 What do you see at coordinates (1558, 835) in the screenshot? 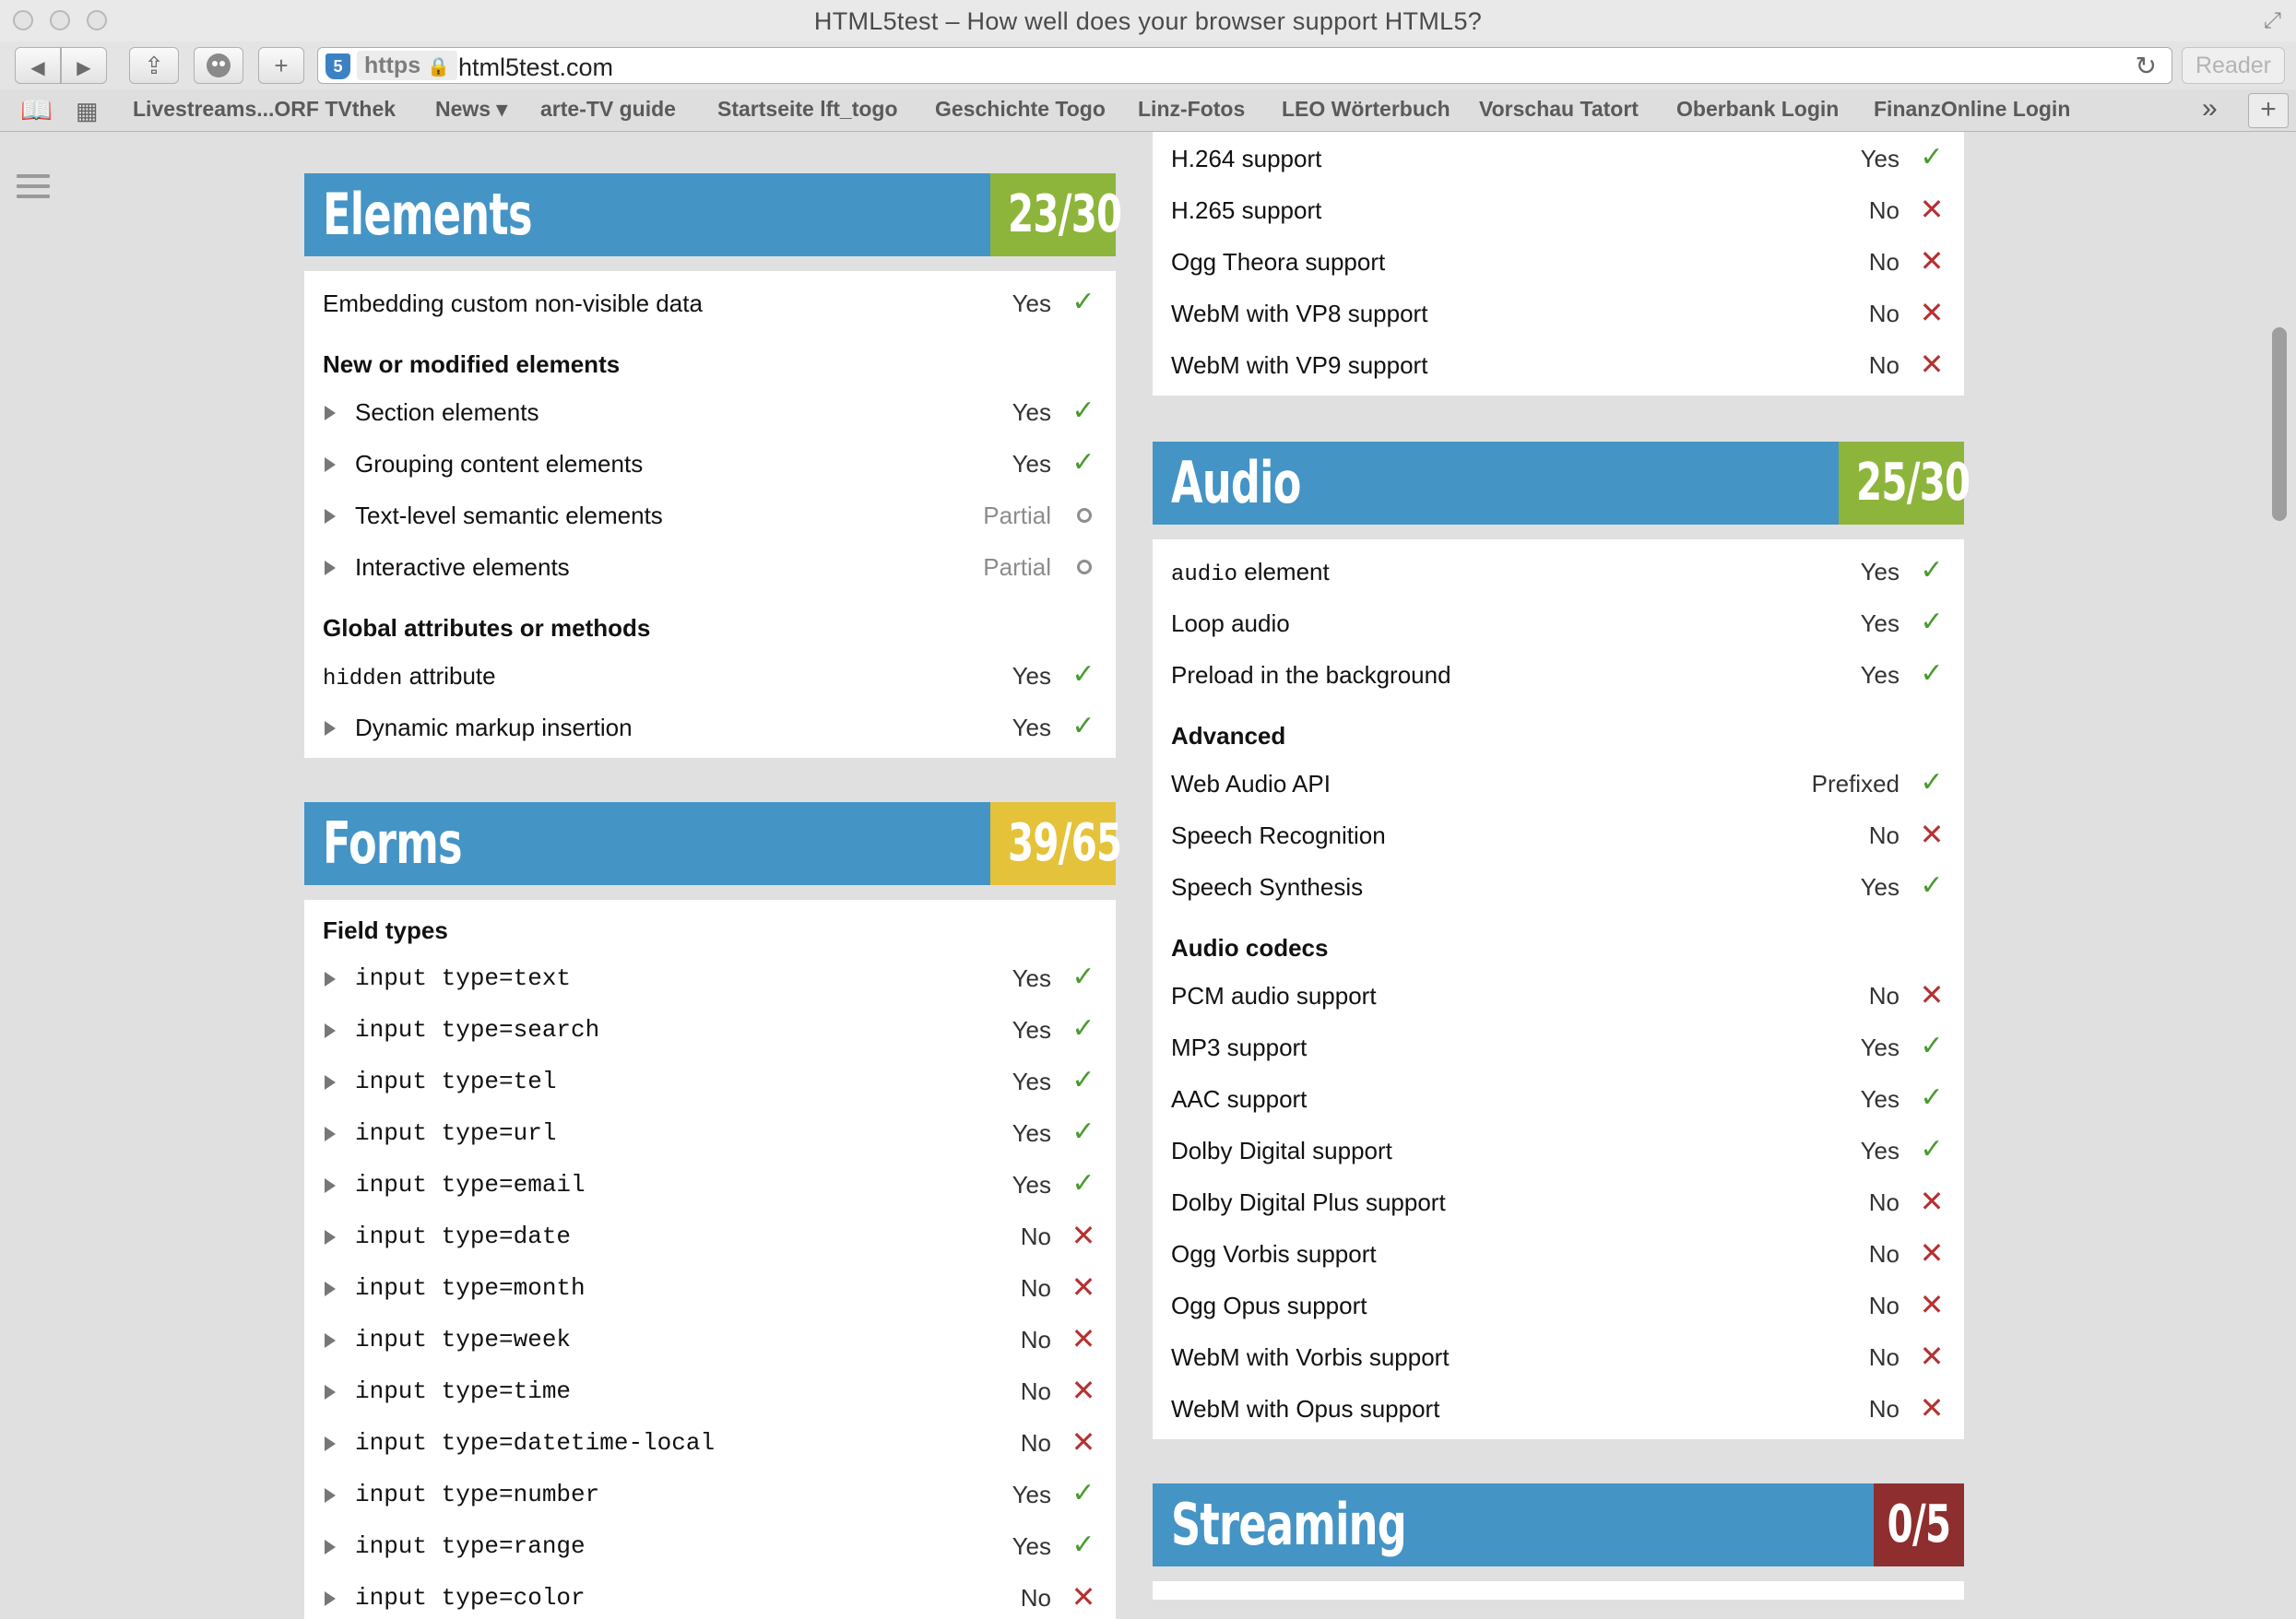
I see `feature-row: Speech Recognition No ✕` at bounding box center [1558, 835].